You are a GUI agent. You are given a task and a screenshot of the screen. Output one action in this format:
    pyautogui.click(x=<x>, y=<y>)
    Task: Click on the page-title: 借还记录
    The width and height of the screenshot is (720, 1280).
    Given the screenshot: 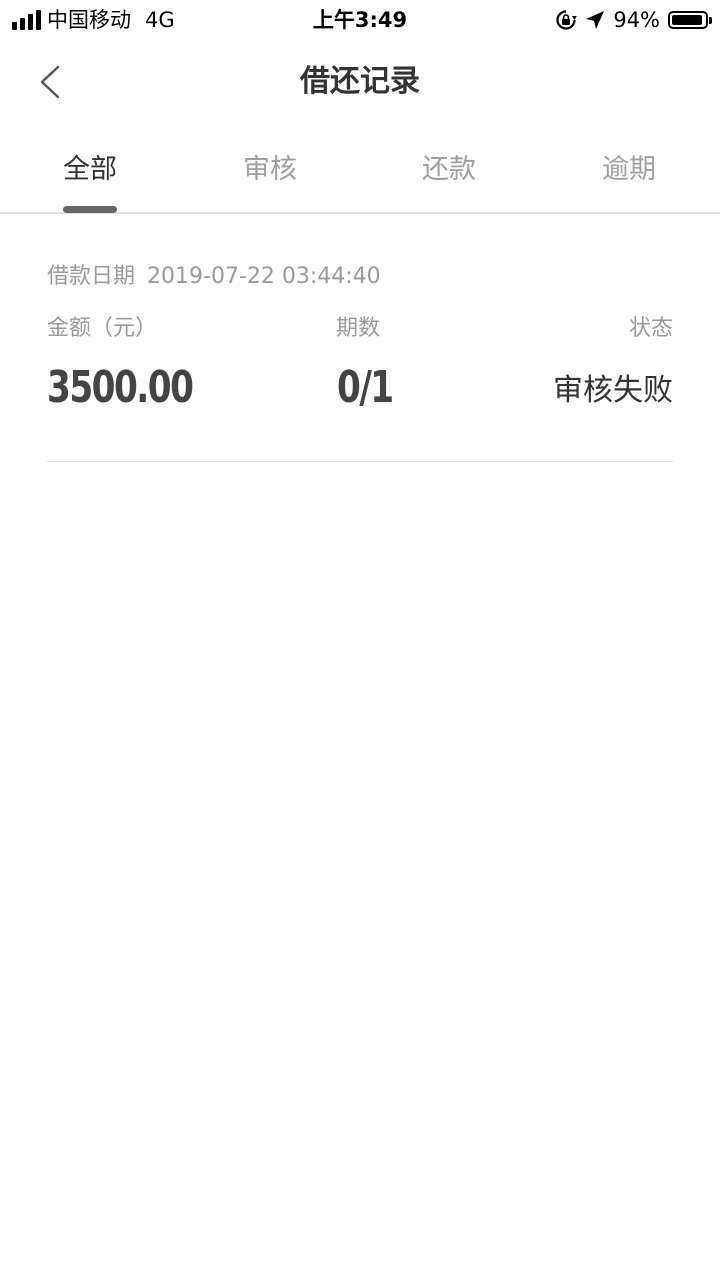 What is the action you would take?
    pyautogui.click(x=360, y=81)
    